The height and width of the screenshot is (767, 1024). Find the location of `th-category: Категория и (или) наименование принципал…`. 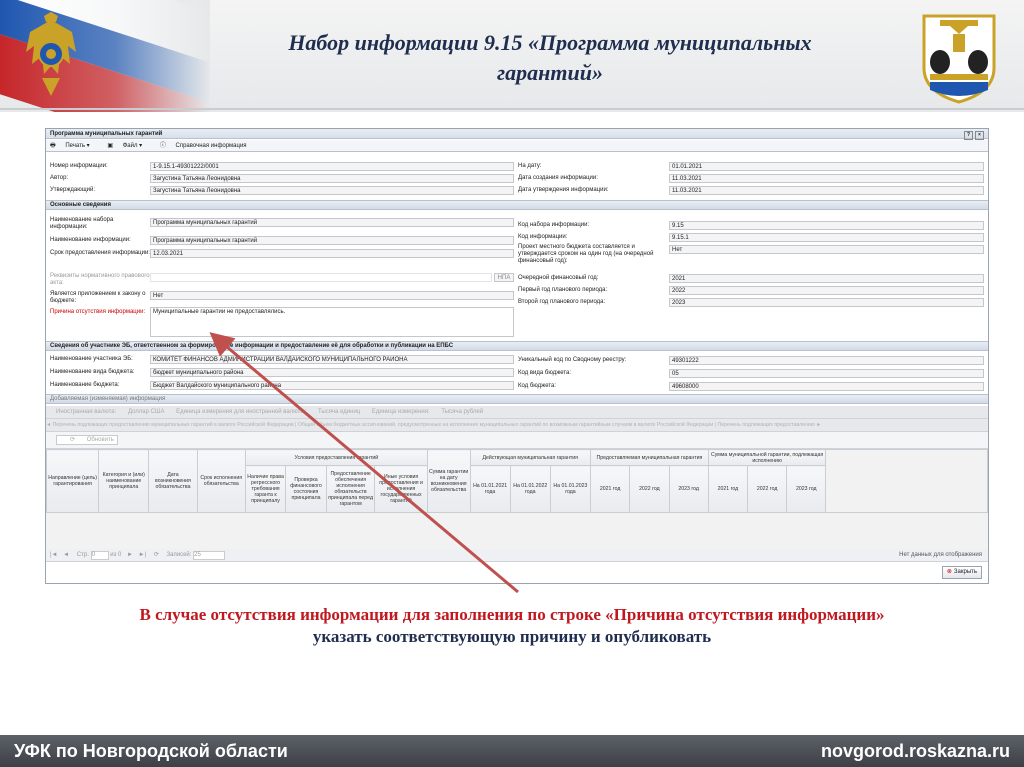

th-category: Категория и (или) наименование принципал… is located at coordinates (124, 481).